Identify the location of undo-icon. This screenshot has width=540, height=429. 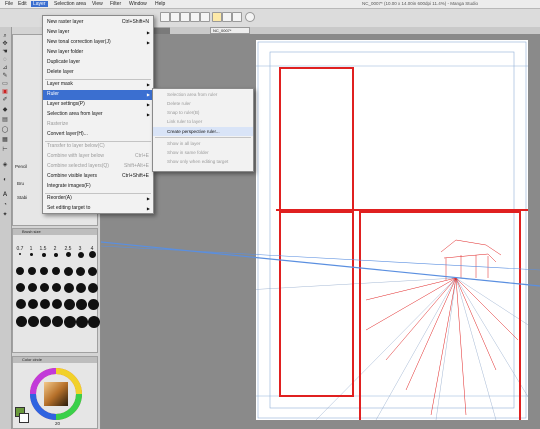
(195, 17).